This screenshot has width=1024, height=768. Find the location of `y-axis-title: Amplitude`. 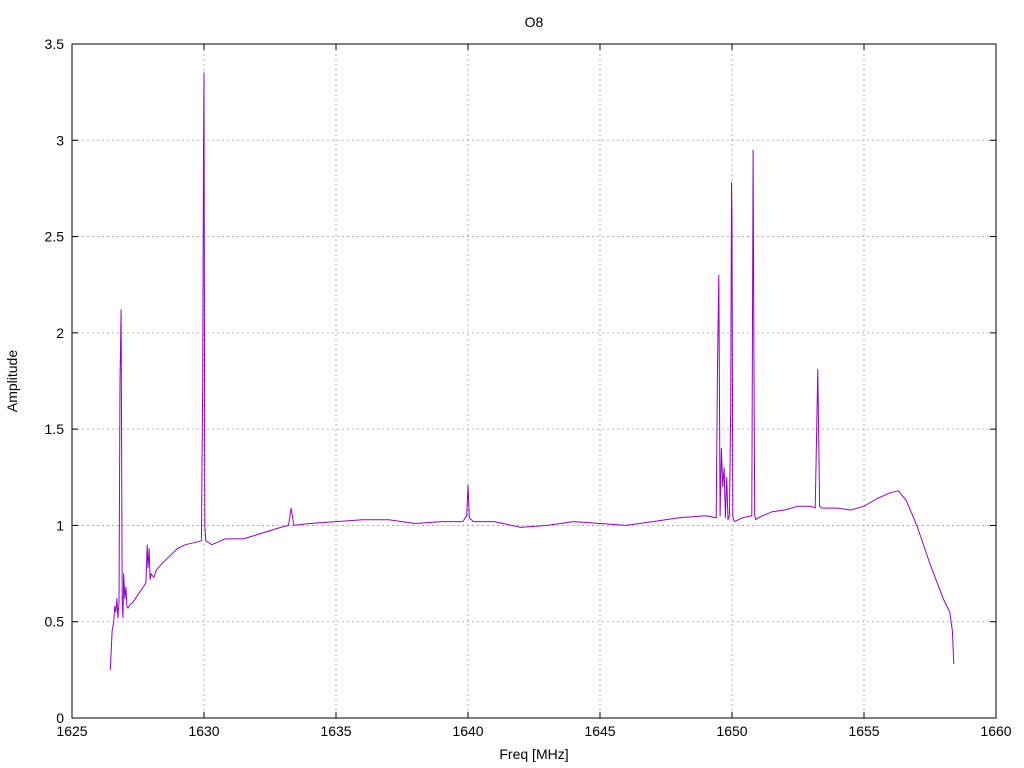

y-axis-title: Amplitude is located at coordinates (12, 381).